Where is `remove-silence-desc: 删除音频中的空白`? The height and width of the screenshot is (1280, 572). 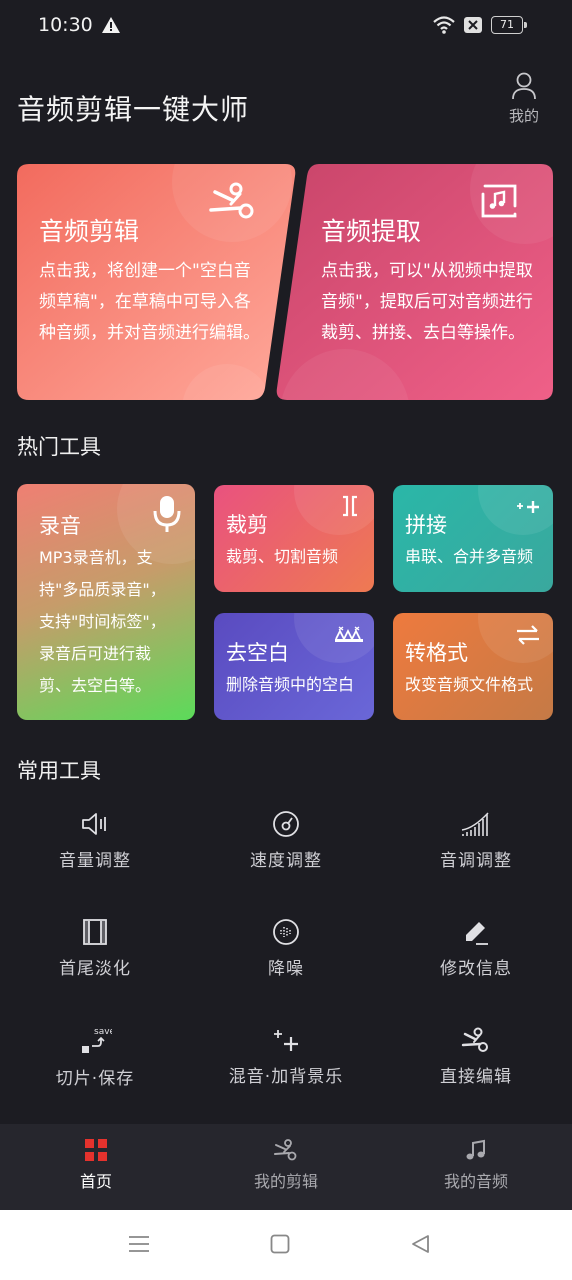 remove-silence-desc: 删除音频中的空白 is located at coordinates (290, 684).